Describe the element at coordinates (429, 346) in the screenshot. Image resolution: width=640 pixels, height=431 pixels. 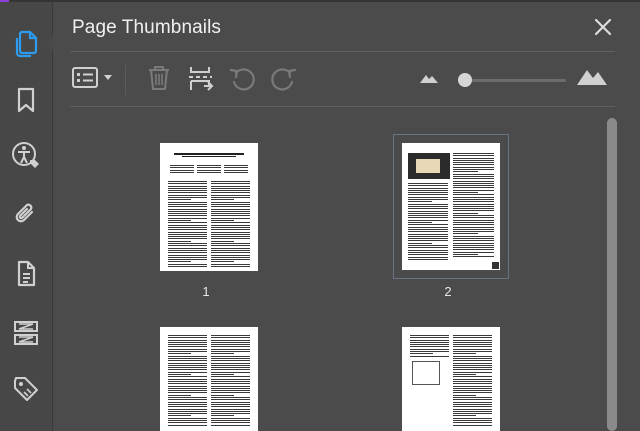
I see `page-4-col-a` at that location.